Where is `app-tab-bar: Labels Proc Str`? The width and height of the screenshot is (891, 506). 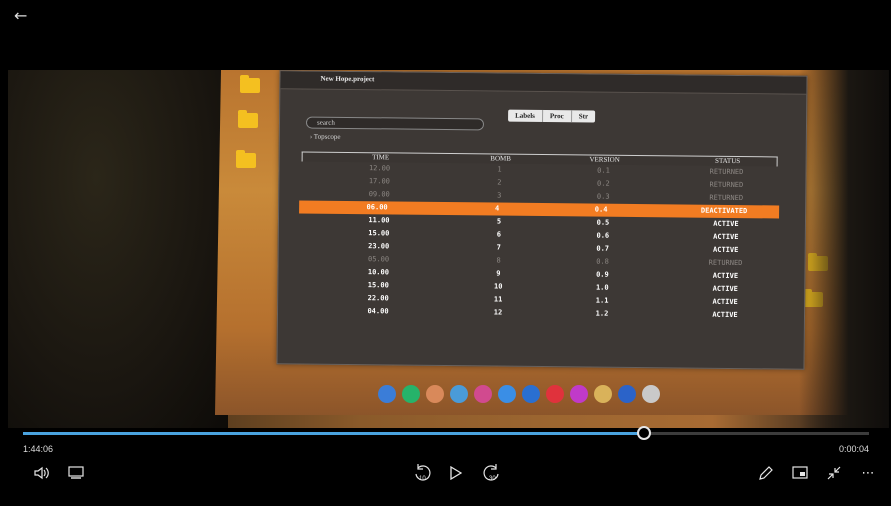 app-tab-bar: Labels Proc Str is located at coordinates (552, 116).